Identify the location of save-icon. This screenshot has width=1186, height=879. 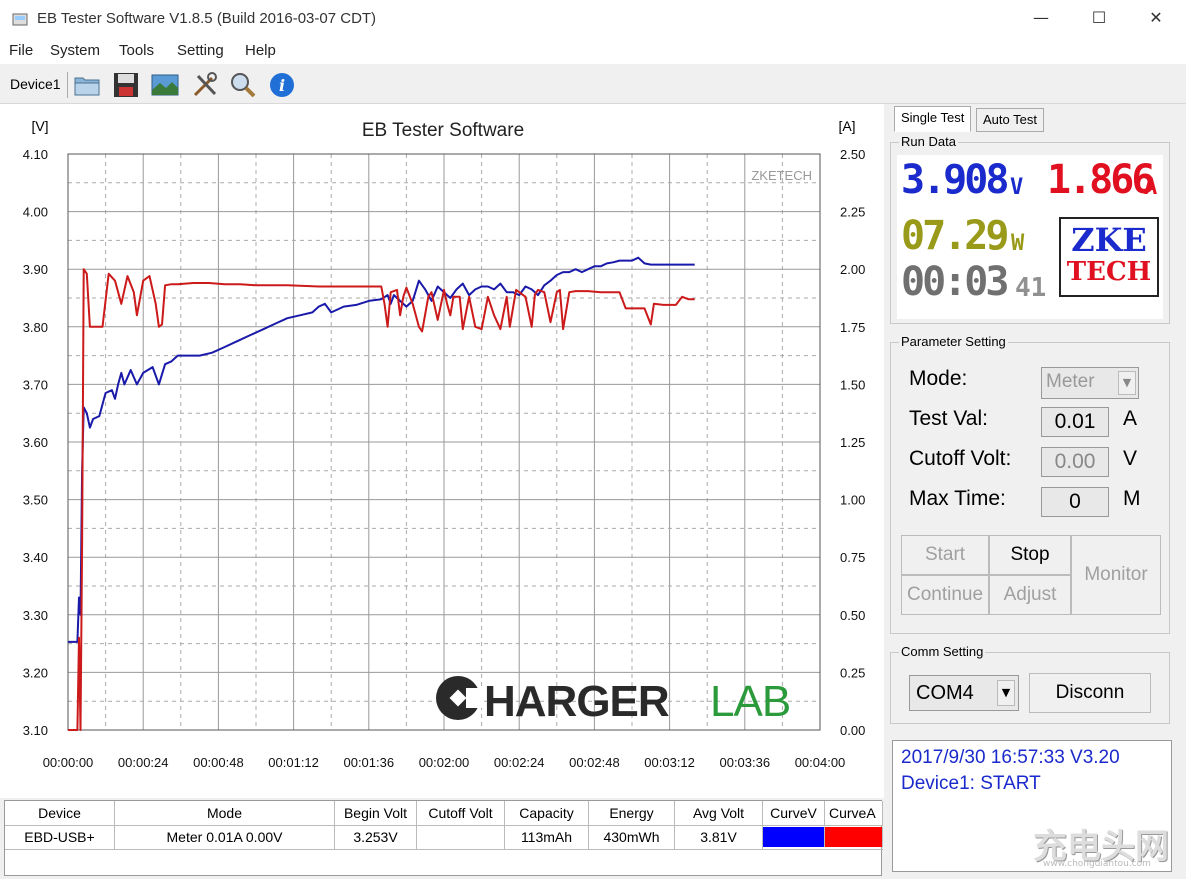
(126, 85).